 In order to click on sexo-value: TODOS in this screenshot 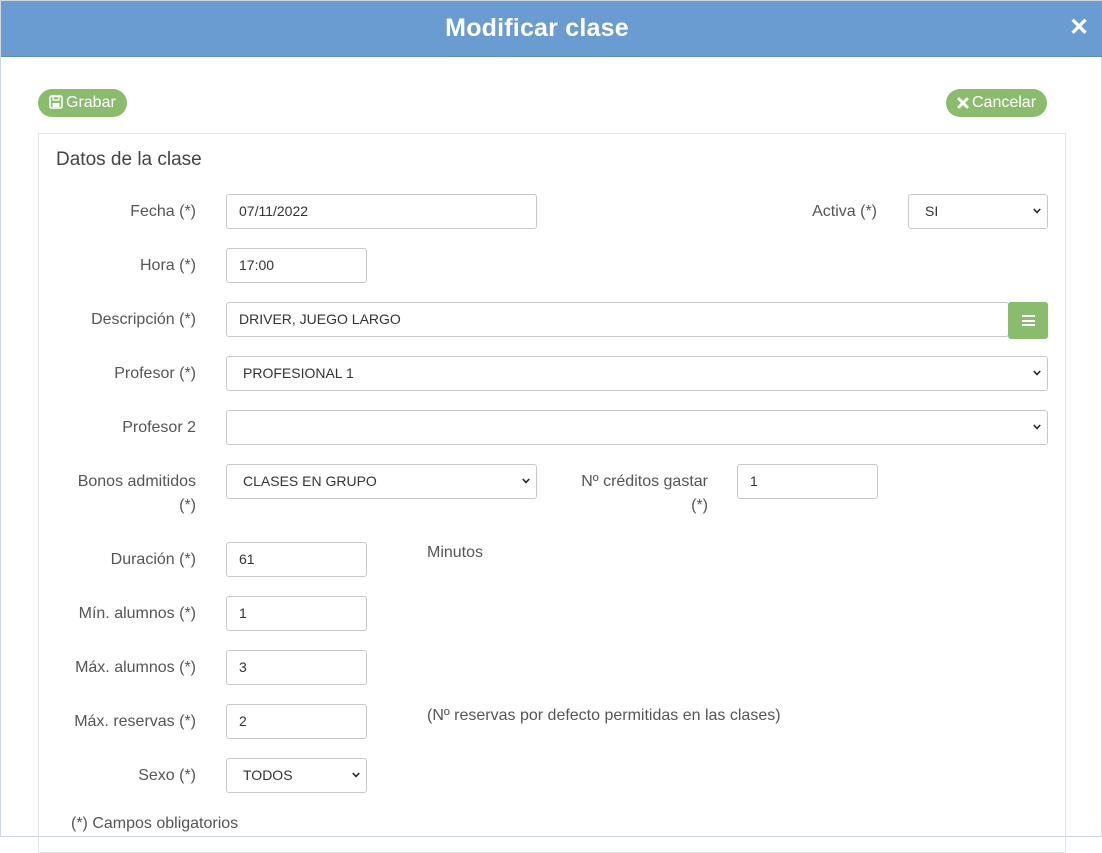, I will do `click(268, 775)`.